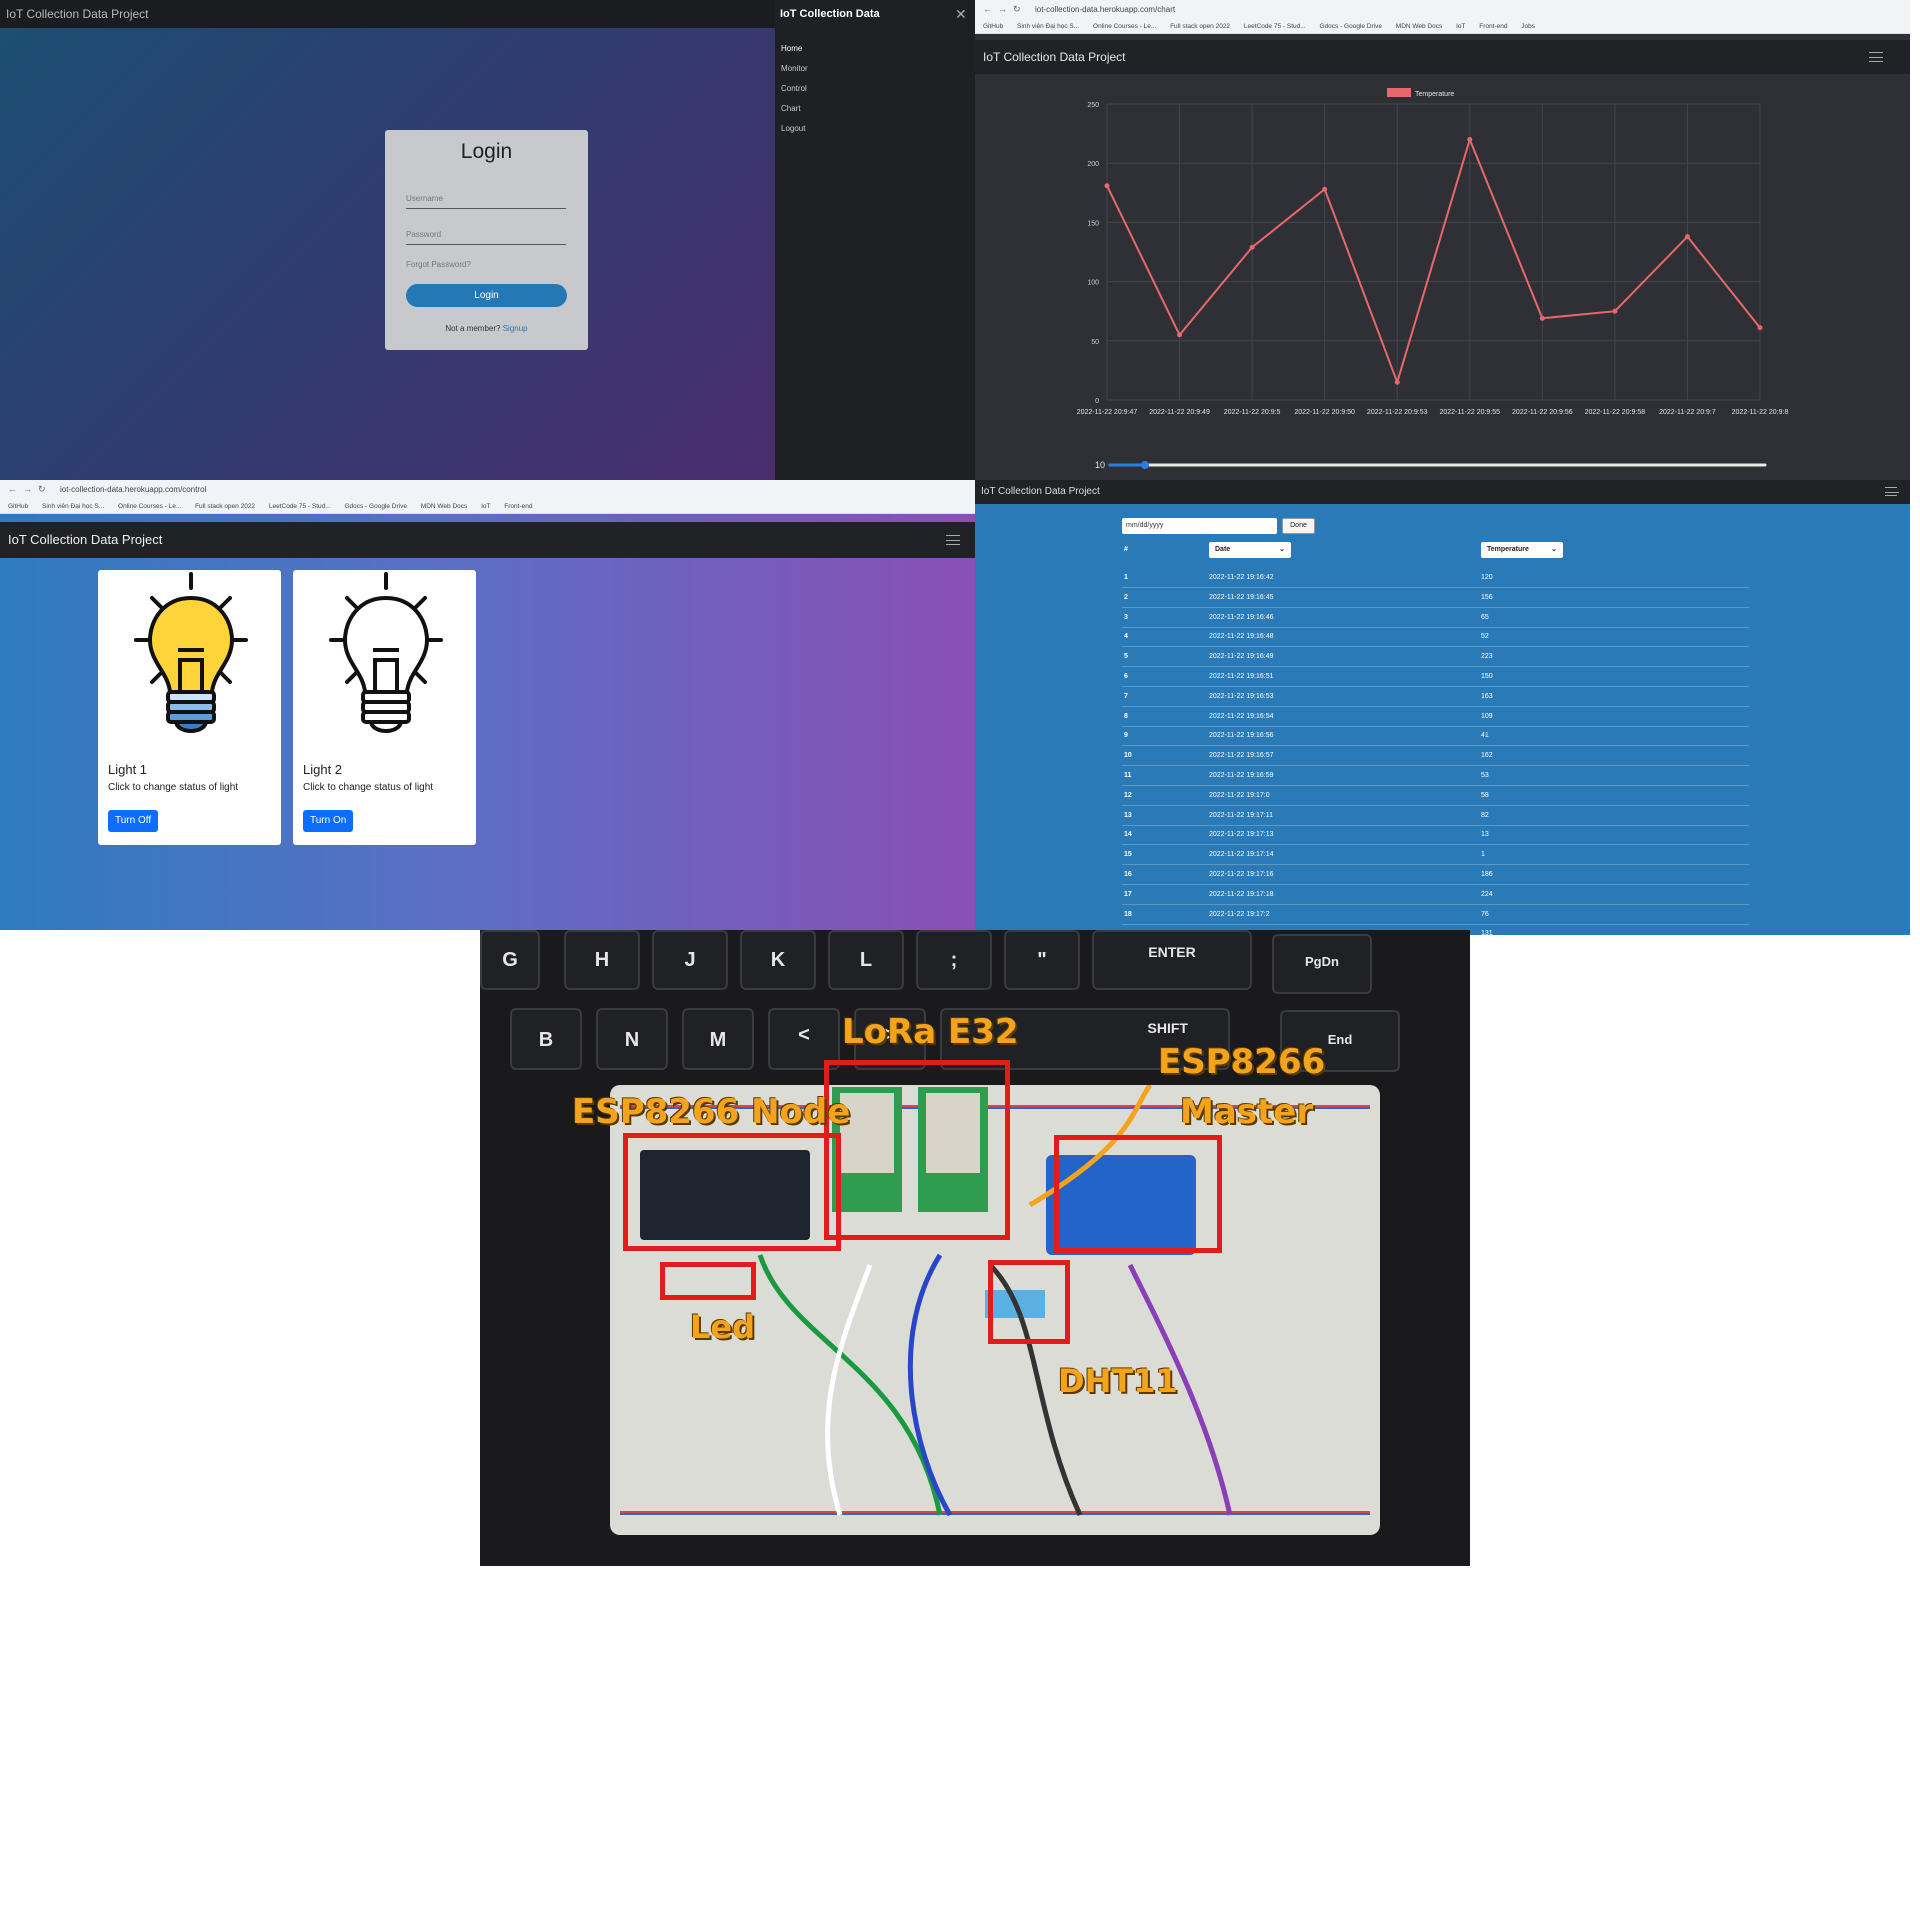  I want to click on turn-on-button: Turn On, so click(328, 821).